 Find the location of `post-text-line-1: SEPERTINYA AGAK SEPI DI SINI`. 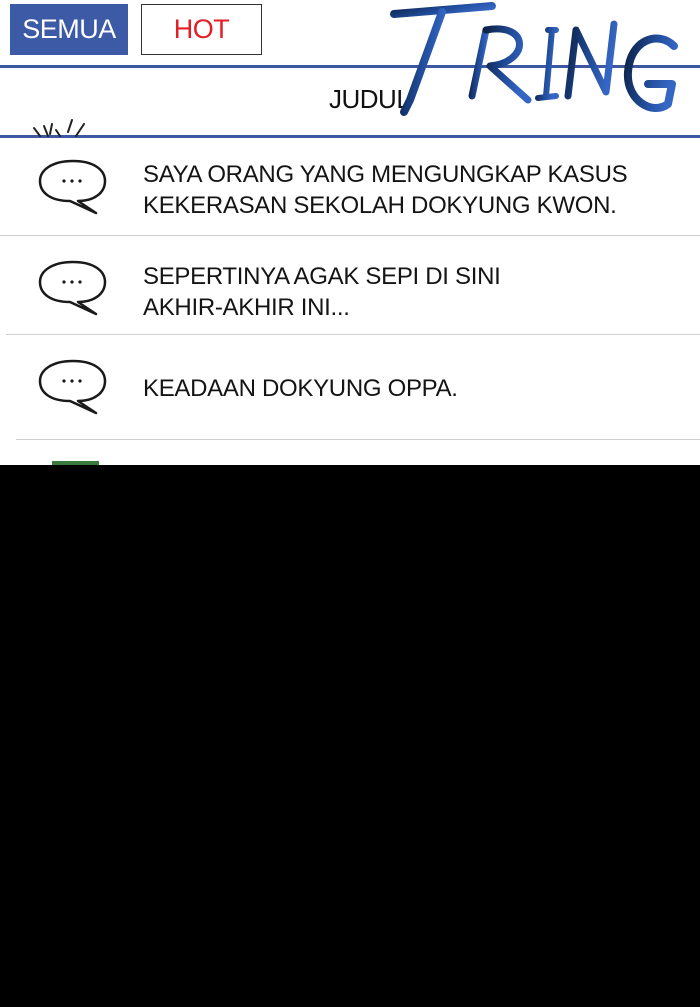

post-text-line-1: SEPERTINYA AGAK SEPI DI SINI is located at coordinates (322, 276).